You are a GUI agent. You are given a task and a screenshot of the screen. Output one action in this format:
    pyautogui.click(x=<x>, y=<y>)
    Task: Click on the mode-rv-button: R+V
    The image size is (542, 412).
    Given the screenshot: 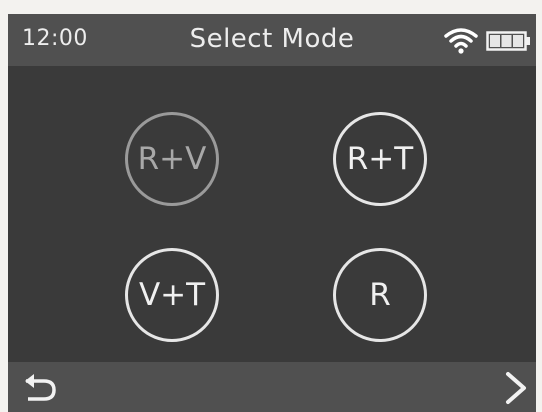 What is the action you would take?
    pyautogui.click(x=172, y=159)
    